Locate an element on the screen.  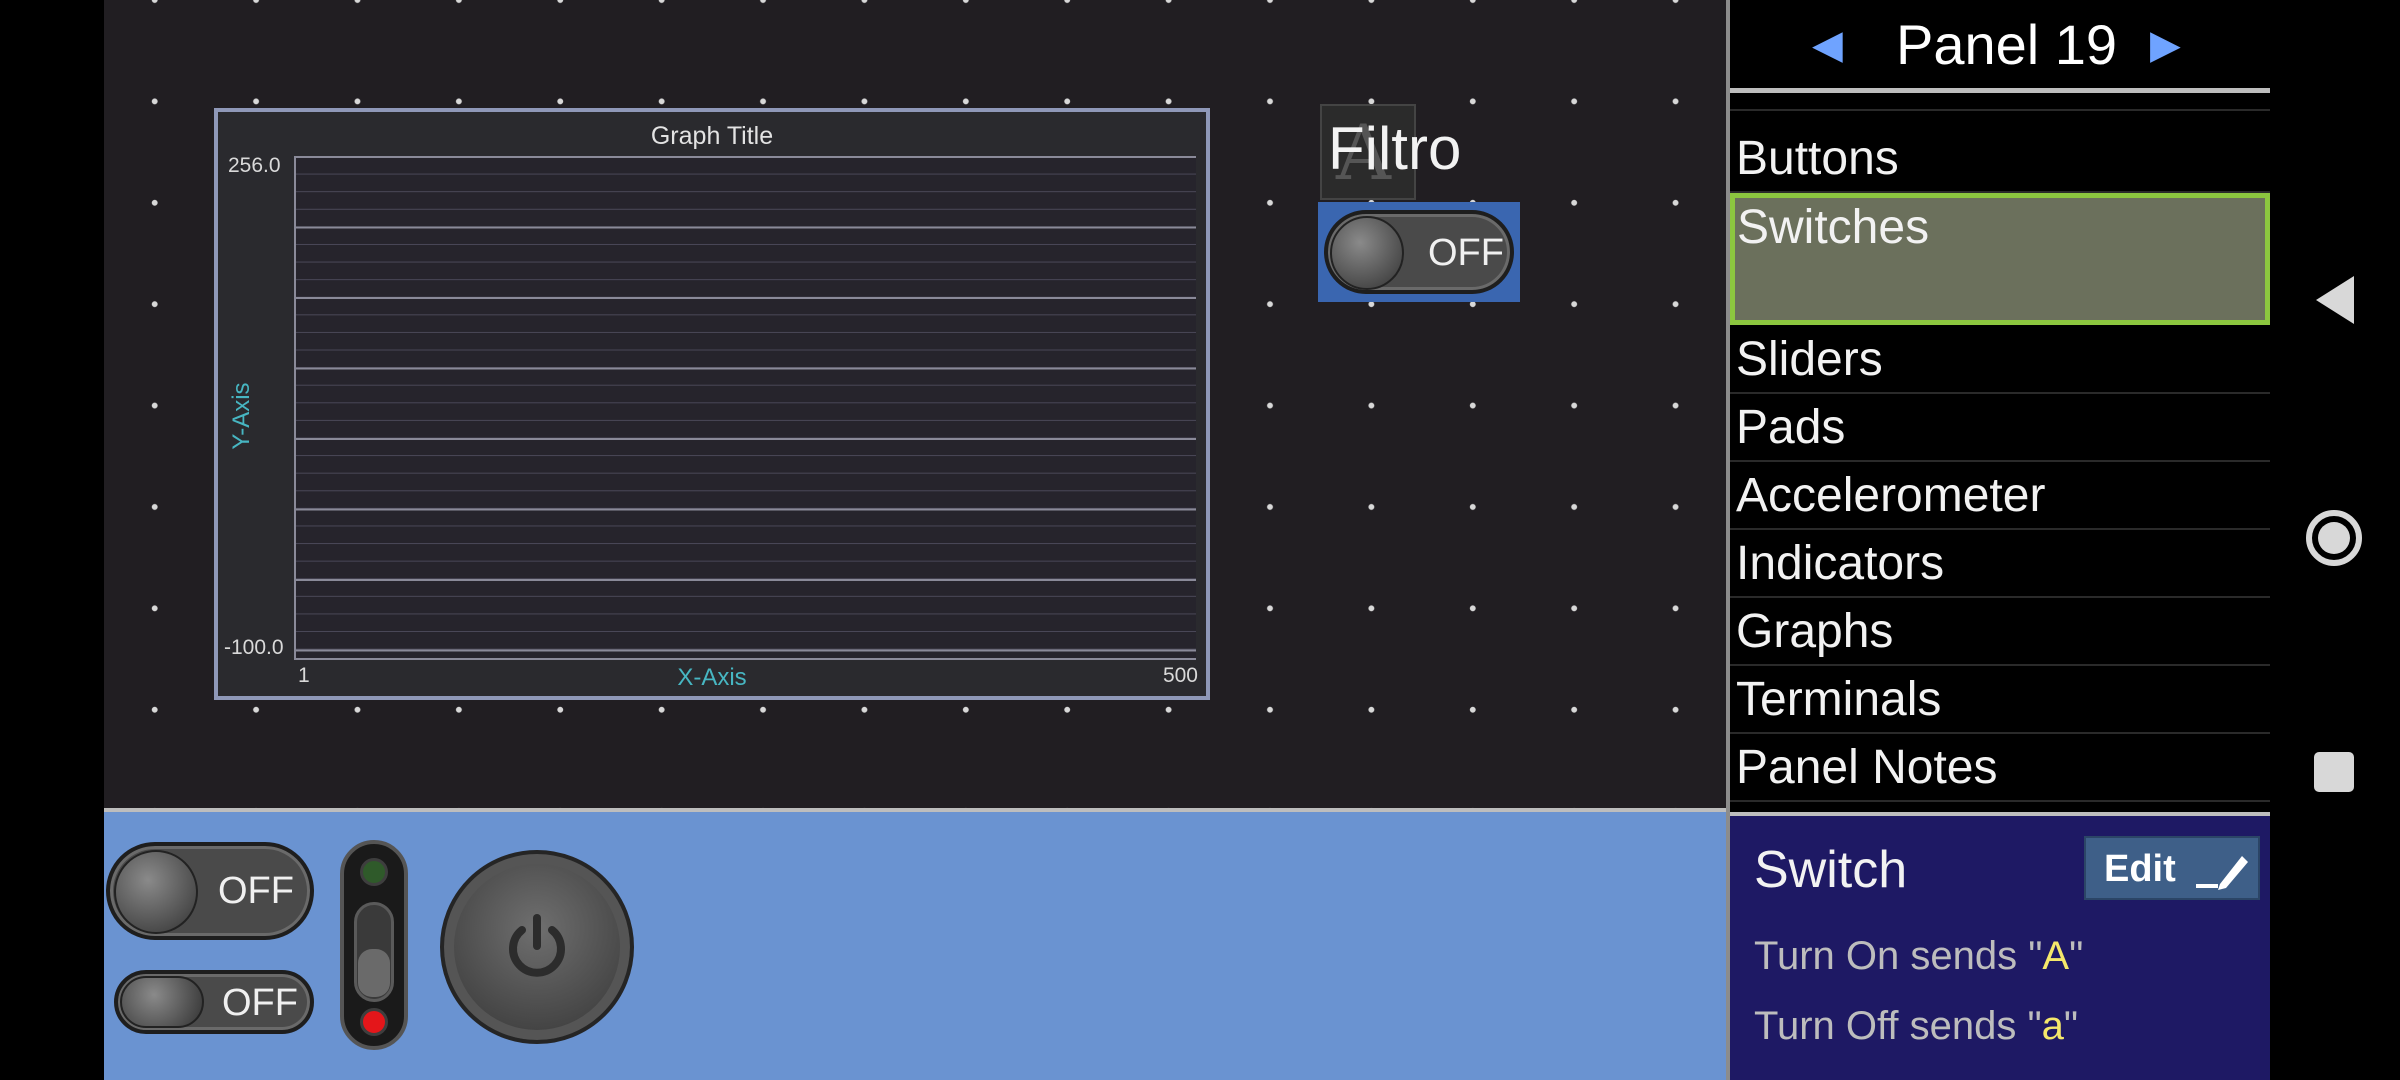
edit-button: Edit is located at coordinates (2172, 868).